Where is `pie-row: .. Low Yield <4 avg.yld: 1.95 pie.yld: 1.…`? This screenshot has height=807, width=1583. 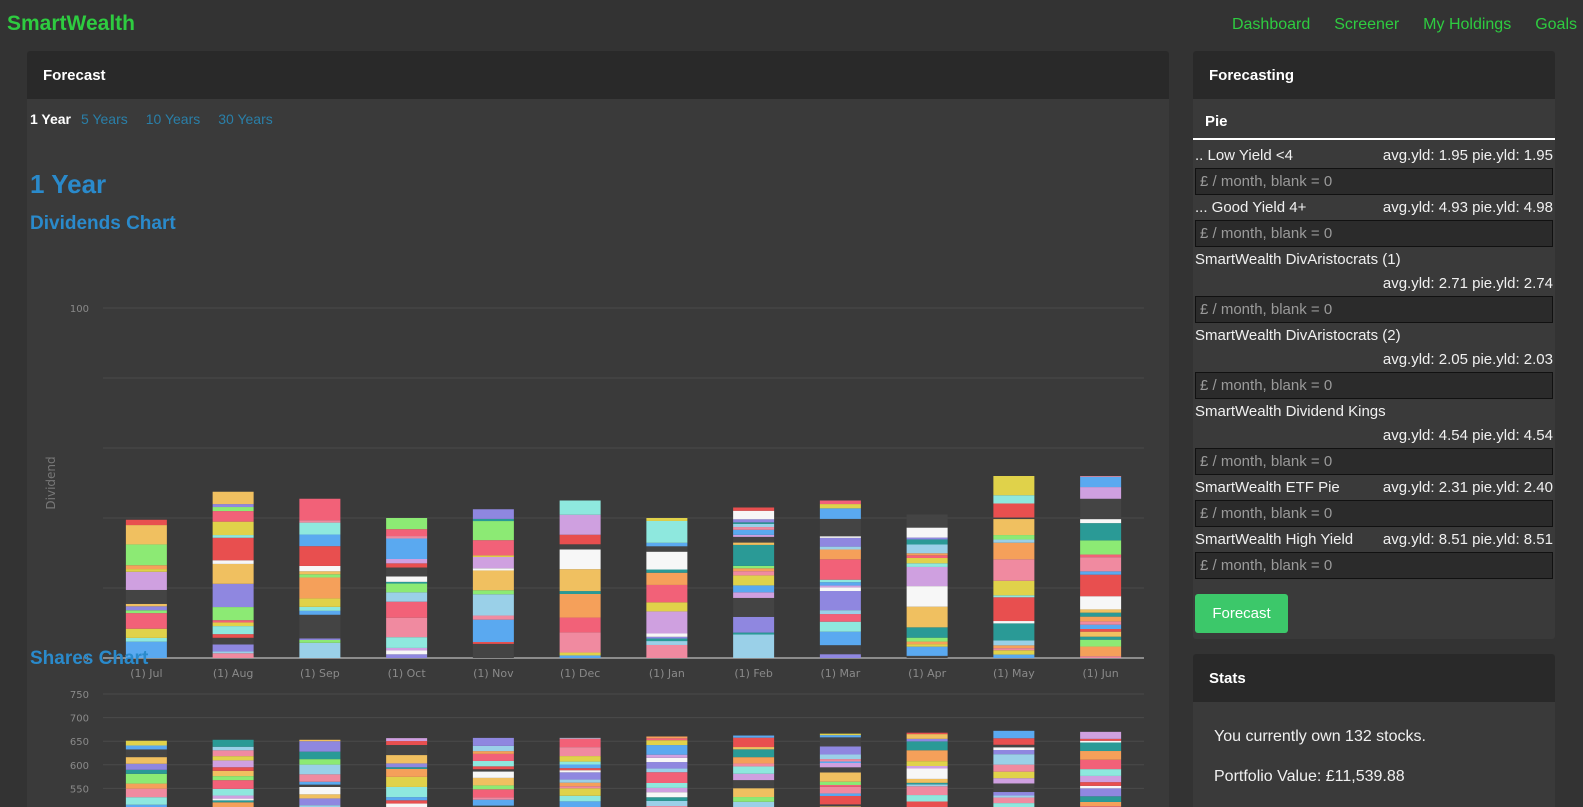 pie-row: .. Low Yield <4 avg.yld: 1.95 pie.yld: 1.… is located at coordinates (1374, 156).